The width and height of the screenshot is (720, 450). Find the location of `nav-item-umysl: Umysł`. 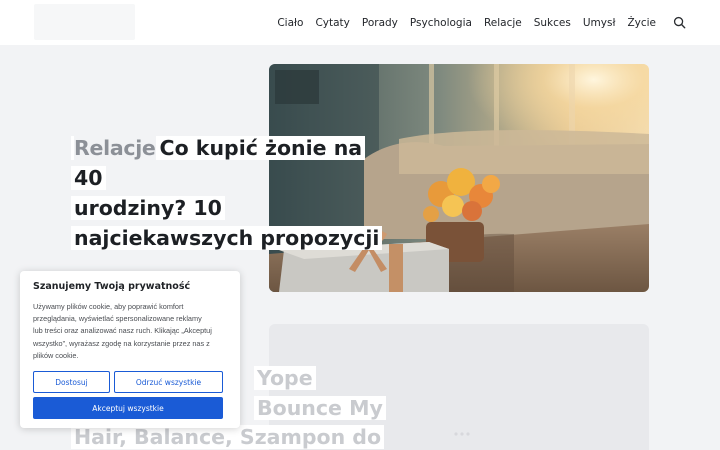

nav-item-umysl: Umysł is located at coordinates (599, 23).